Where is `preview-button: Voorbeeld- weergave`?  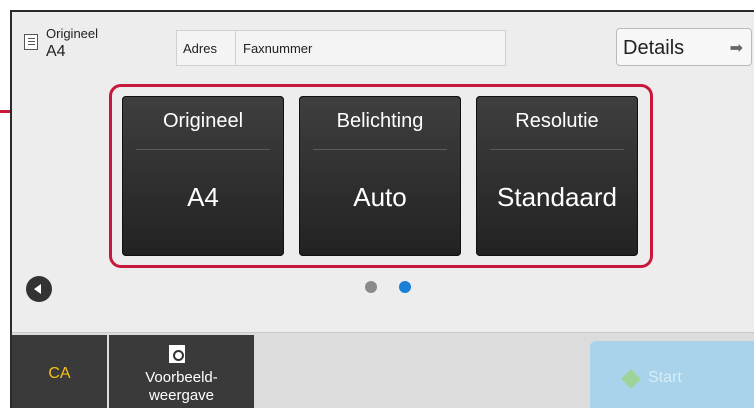
preview-button: Voorbeeld- weergave is located at coordinates (181, 371).